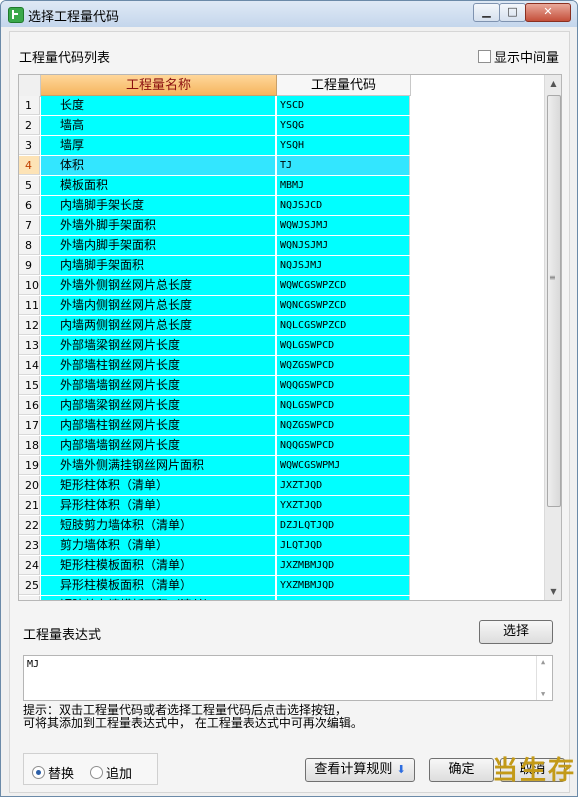 Image resolution: width=578 pixels, height=797 pixels. Describe the element at coordinates (158, 425) in the screenshot. I see `quantity-name-cell: 内部墙柱钢丝网片长度` at that location.